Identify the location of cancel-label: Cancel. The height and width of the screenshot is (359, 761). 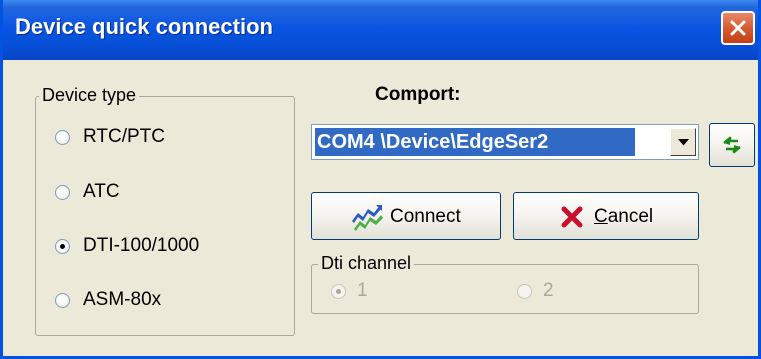
(623, 217).